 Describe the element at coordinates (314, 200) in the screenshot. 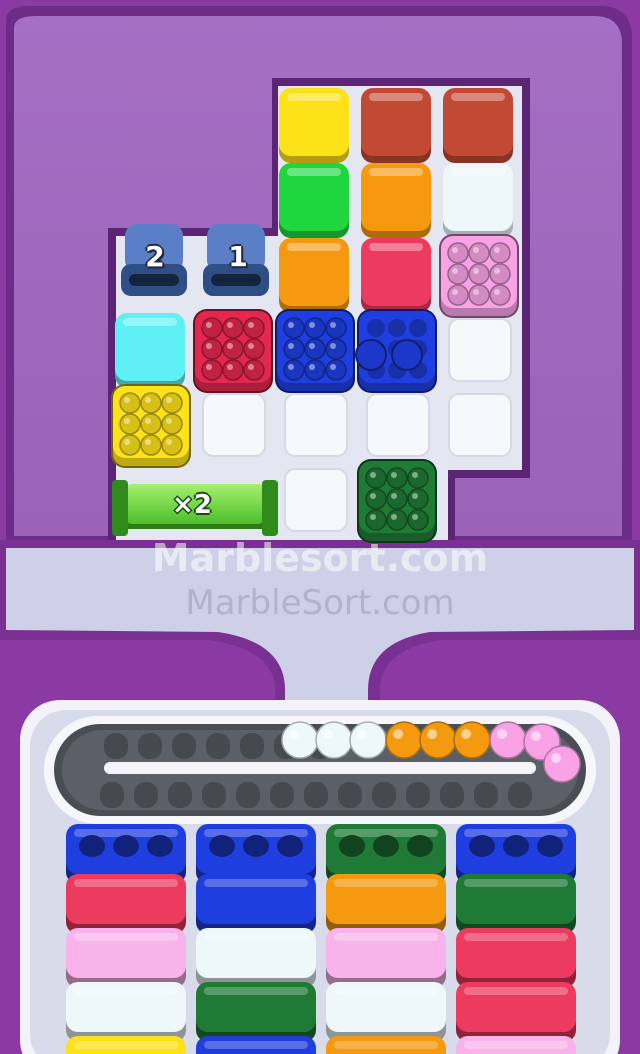

I see `tile-green` at that location.